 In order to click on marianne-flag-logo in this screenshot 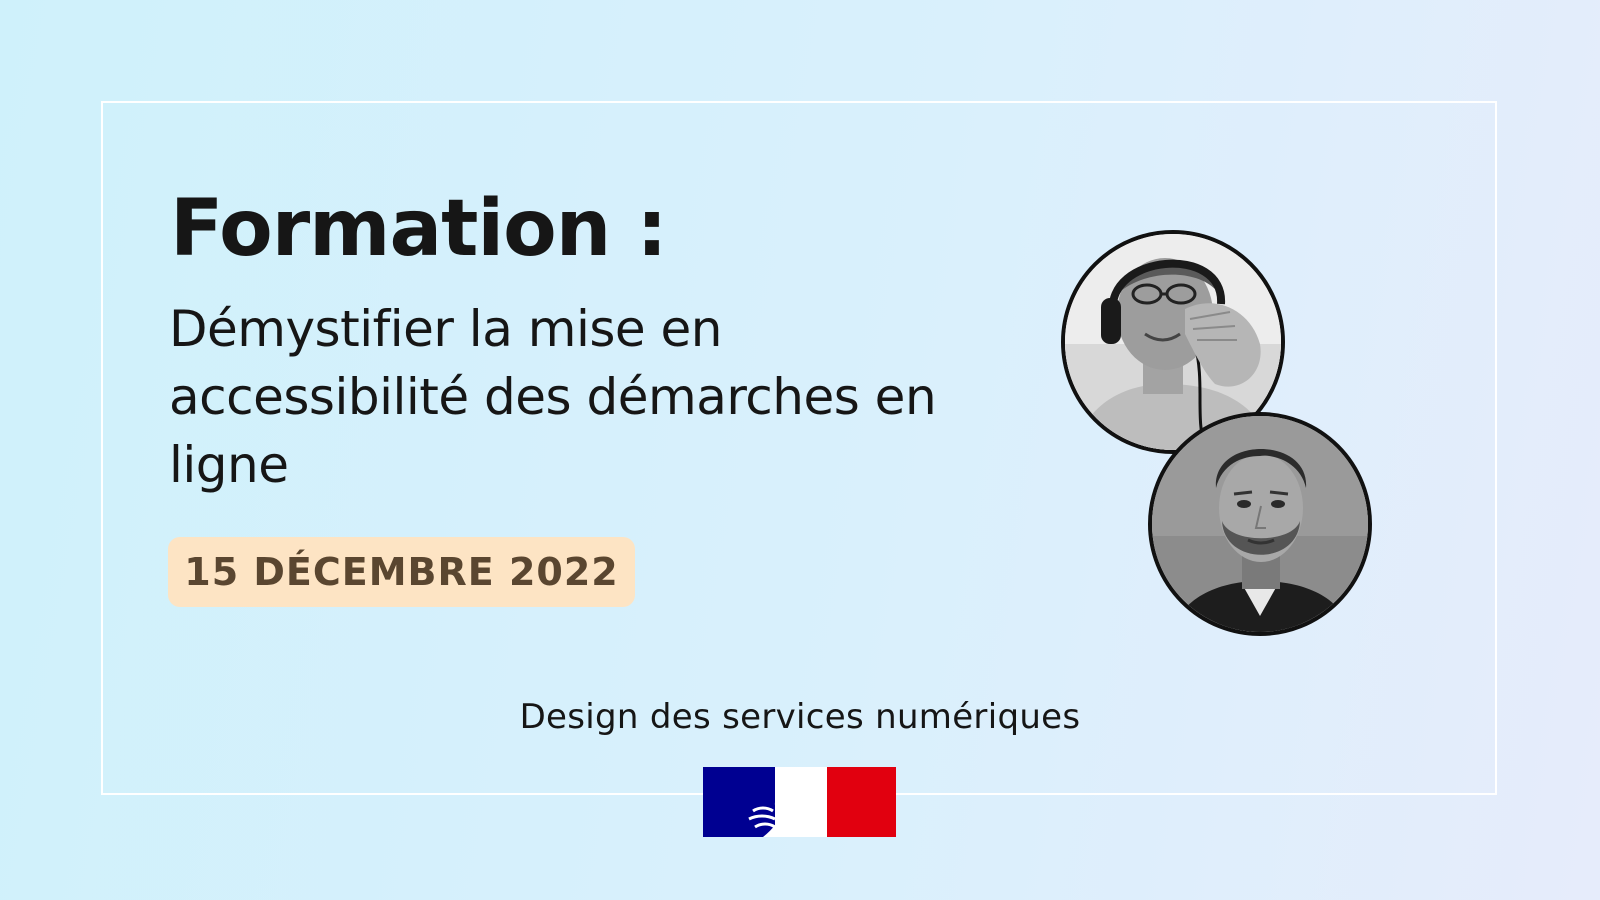, I will do `click(799, 802)`.